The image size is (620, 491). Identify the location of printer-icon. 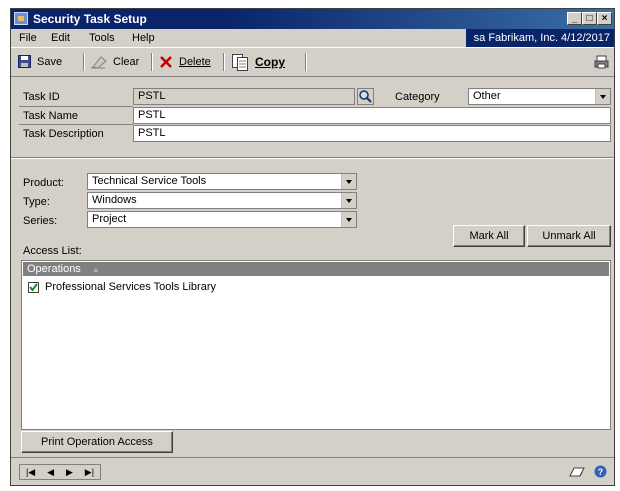
(601, 62).